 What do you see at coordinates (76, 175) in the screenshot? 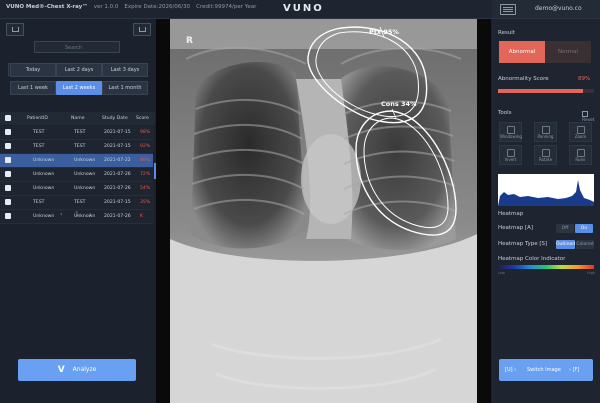
I see `table-row: Unknown Unknown 2021-07-26 72%` at bounding box center [76, 175].